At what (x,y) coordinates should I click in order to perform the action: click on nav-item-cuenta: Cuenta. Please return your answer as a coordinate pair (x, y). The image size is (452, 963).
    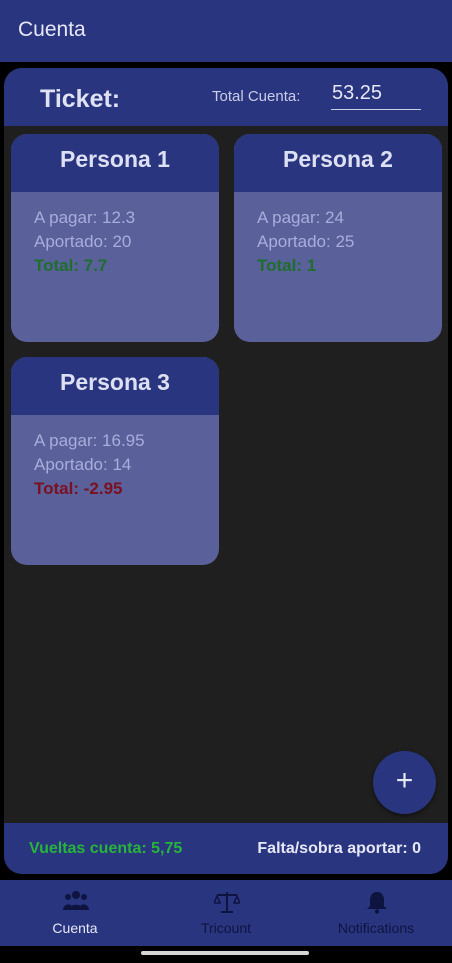
    Looking at the image, I should click on (75, 913).